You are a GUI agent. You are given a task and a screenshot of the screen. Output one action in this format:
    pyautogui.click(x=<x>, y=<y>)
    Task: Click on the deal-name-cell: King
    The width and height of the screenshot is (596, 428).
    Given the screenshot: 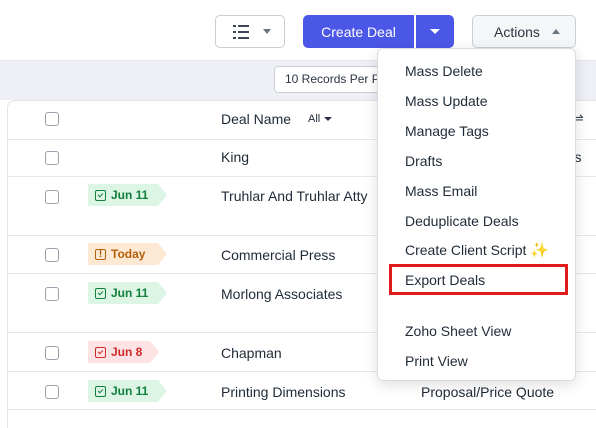 What is the action you would take?
    pyautogui.click(x=235, y=157)
    